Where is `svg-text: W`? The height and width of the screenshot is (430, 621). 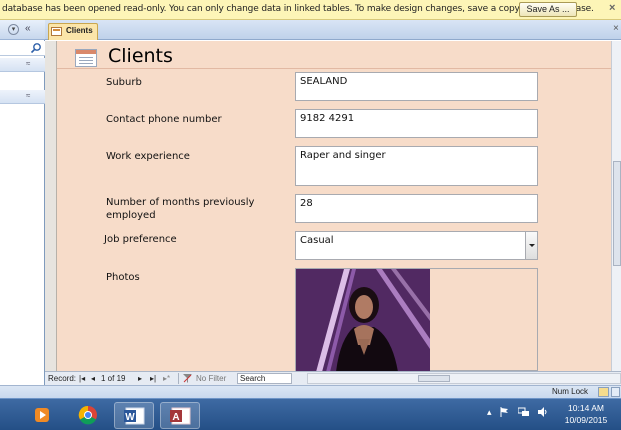
svg-text: W is located at coordinates (130, 417).